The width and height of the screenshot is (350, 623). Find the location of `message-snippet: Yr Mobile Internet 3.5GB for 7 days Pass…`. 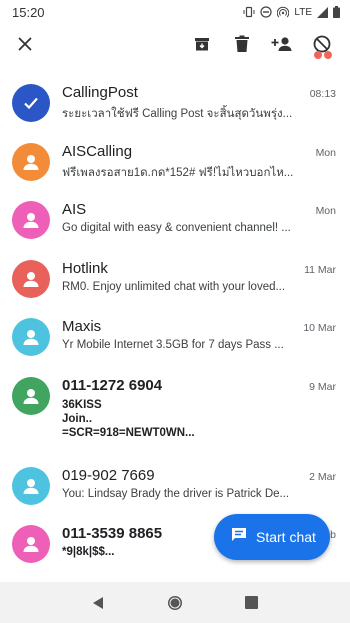

message-snippet: Yr Mobile Internet 3.5GB for 7 days Pass… is located at coordinates (173, 345).